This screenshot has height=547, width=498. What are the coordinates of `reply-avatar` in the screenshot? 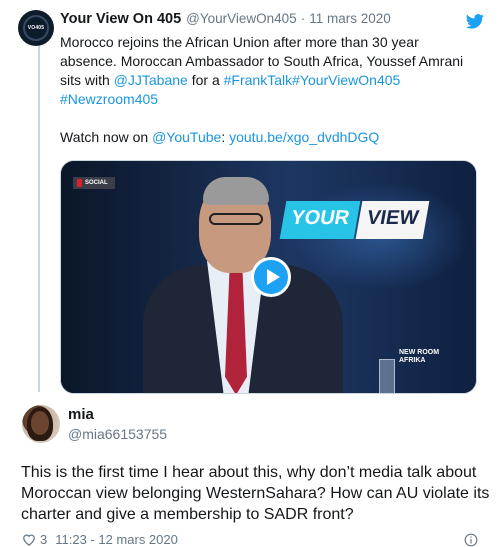 It's located at (41, 424).